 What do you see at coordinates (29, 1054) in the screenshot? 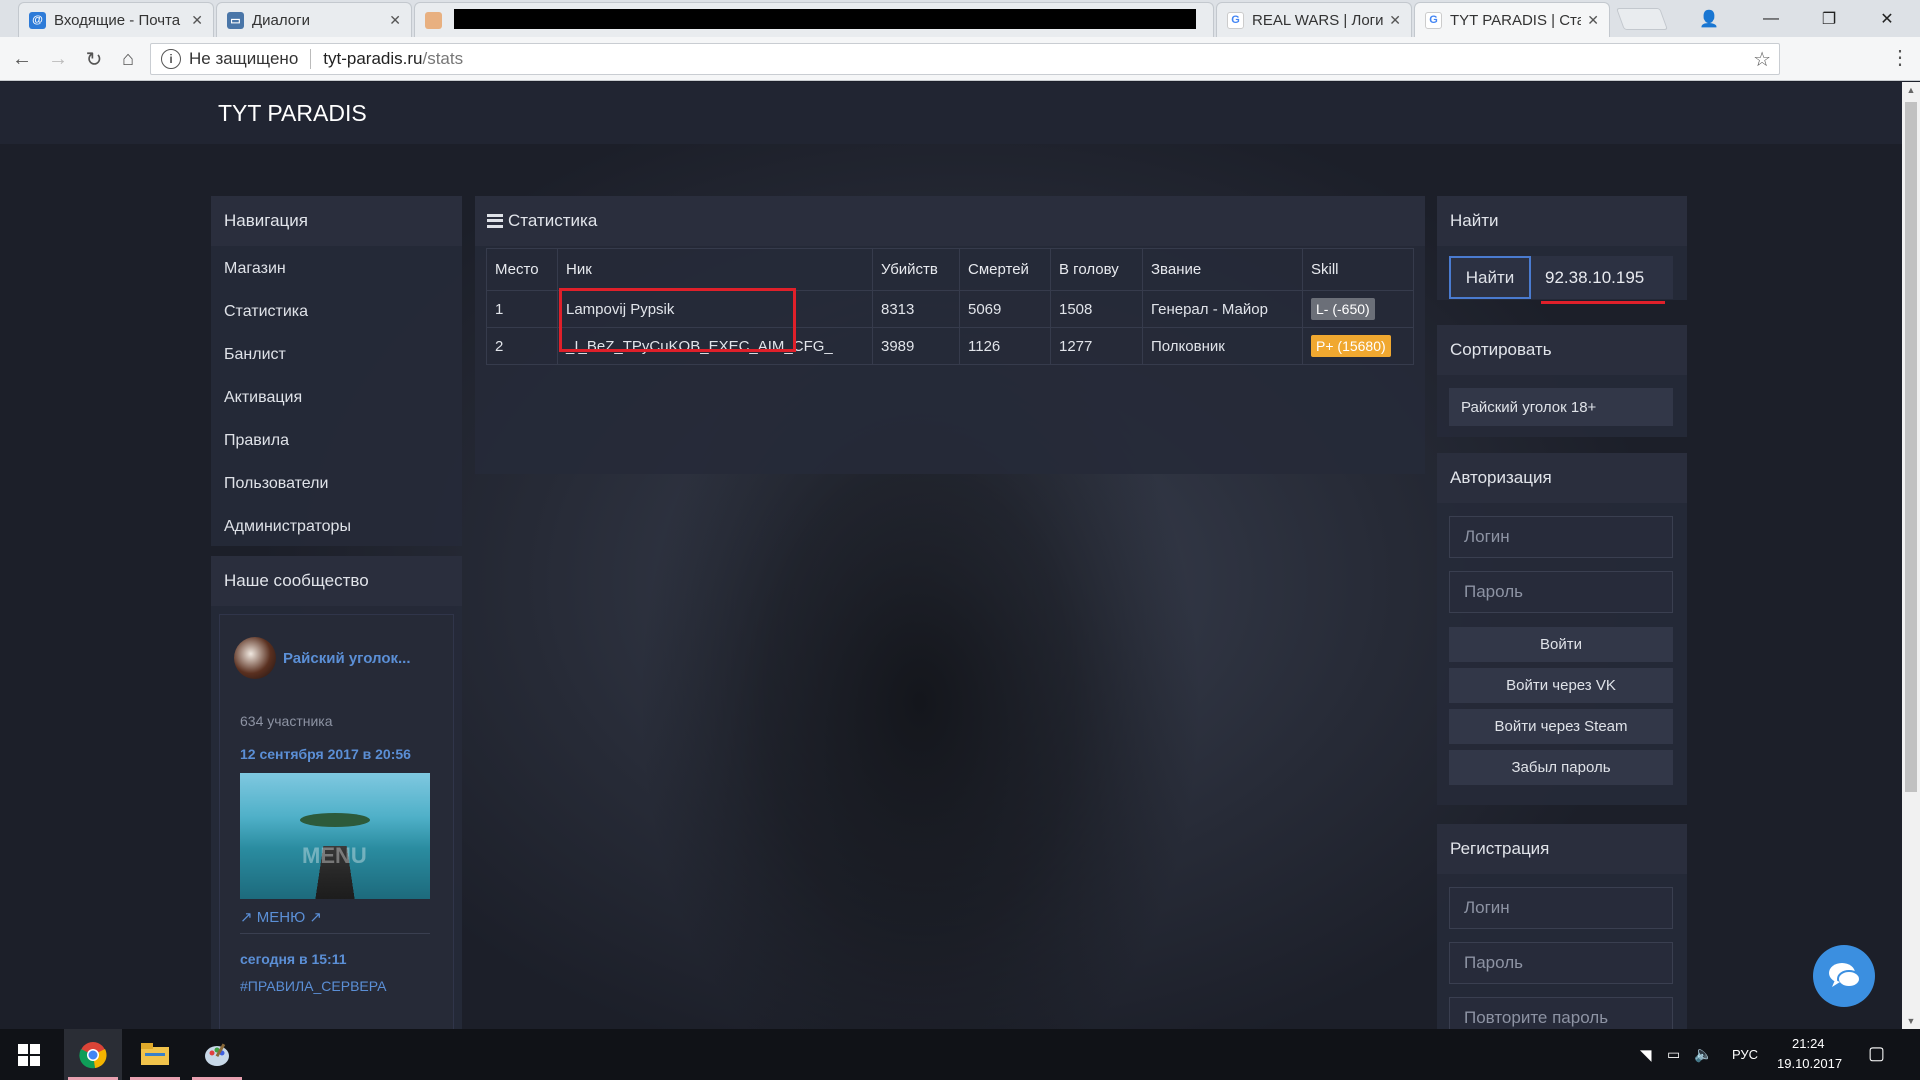
I see `windows-start-icon` at bounding box center [29, 1054].